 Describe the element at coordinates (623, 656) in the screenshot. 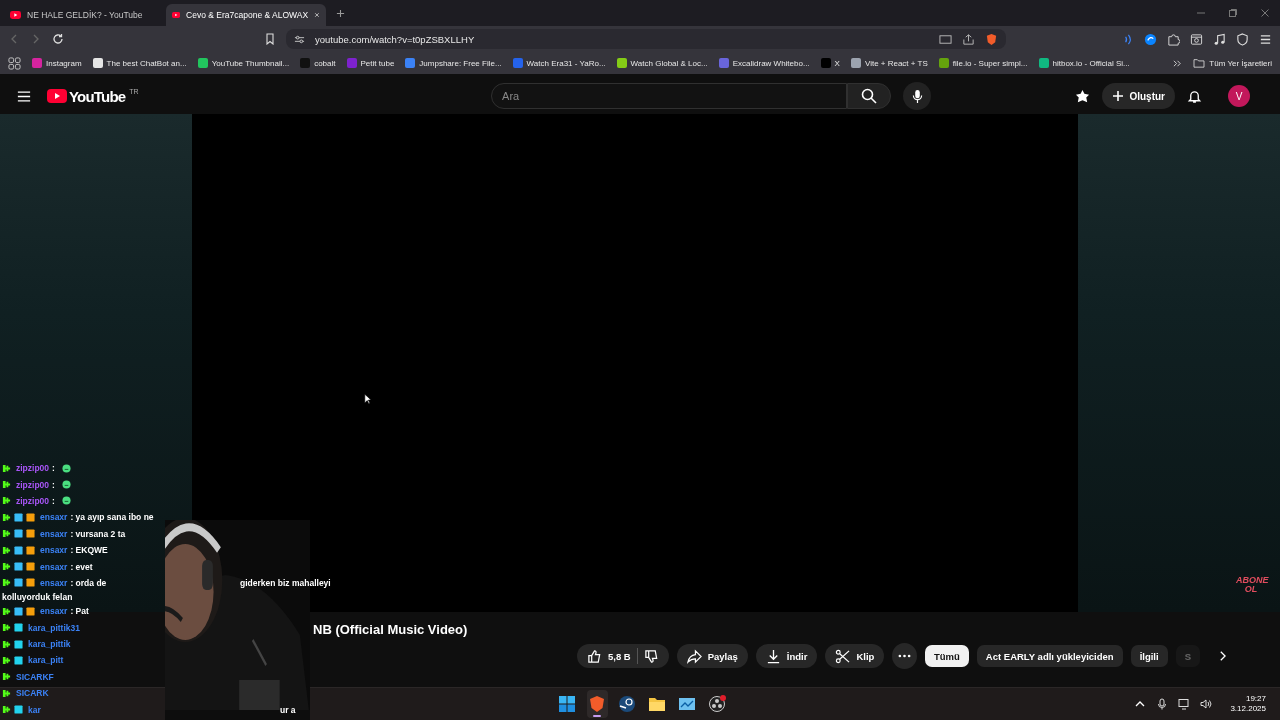

I see `like-dislike-control: 5,8 B` at that location.